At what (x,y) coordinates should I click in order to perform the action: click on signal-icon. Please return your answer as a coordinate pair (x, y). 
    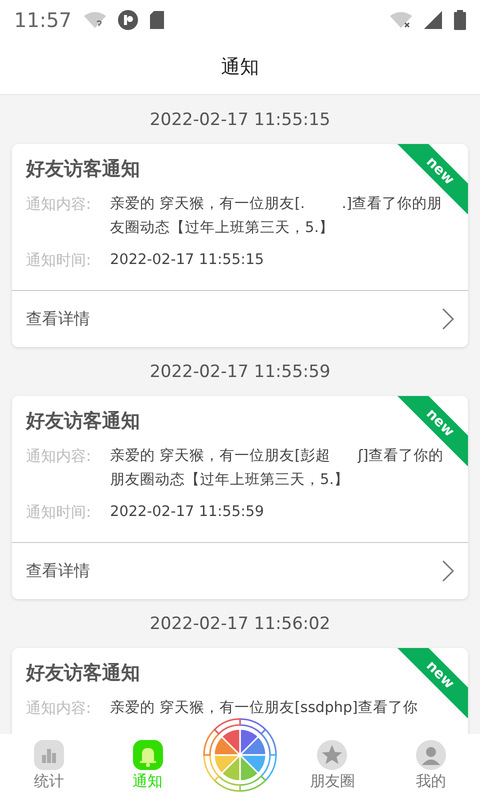
    Looking at the image, I should click on (433, 20).